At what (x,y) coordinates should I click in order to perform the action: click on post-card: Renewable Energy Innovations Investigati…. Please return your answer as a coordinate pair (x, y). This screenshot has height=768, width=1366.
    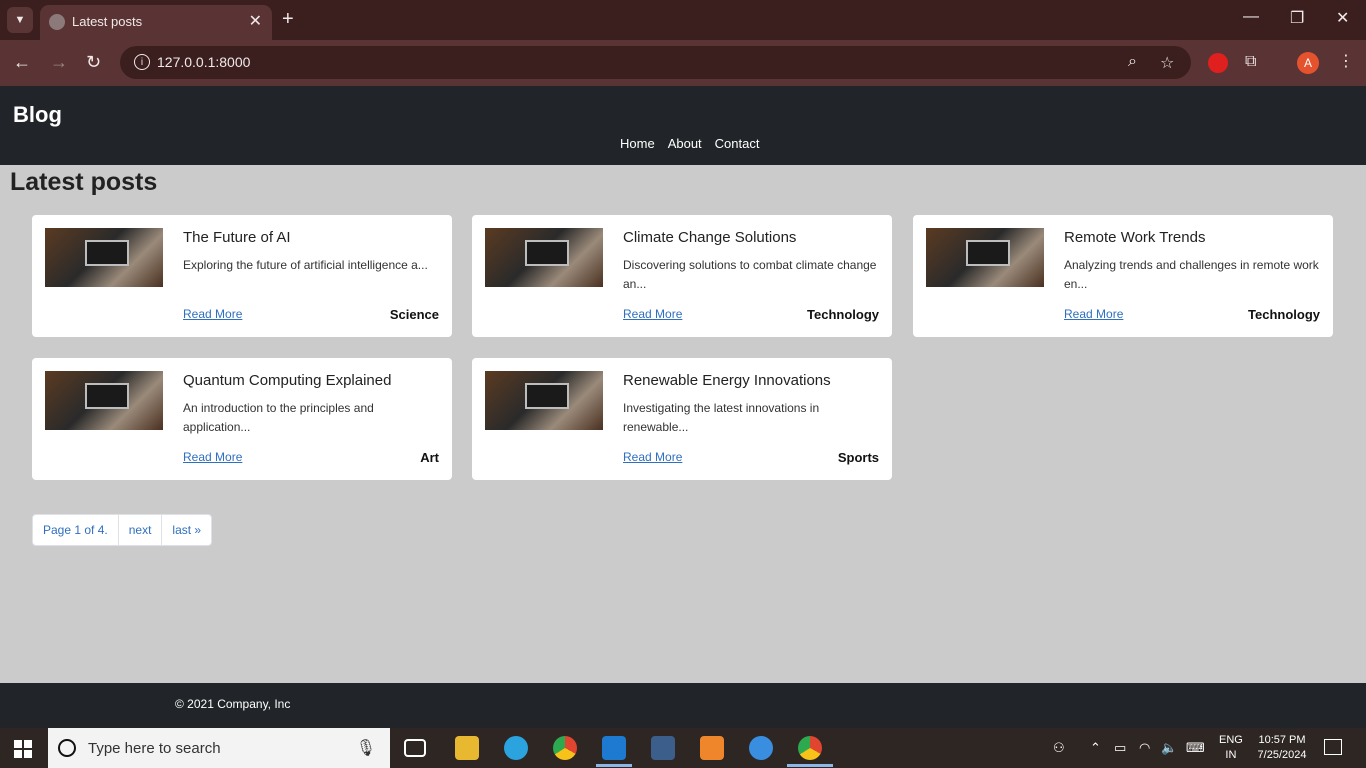
    Looking at the image, I should click on (682, 419).